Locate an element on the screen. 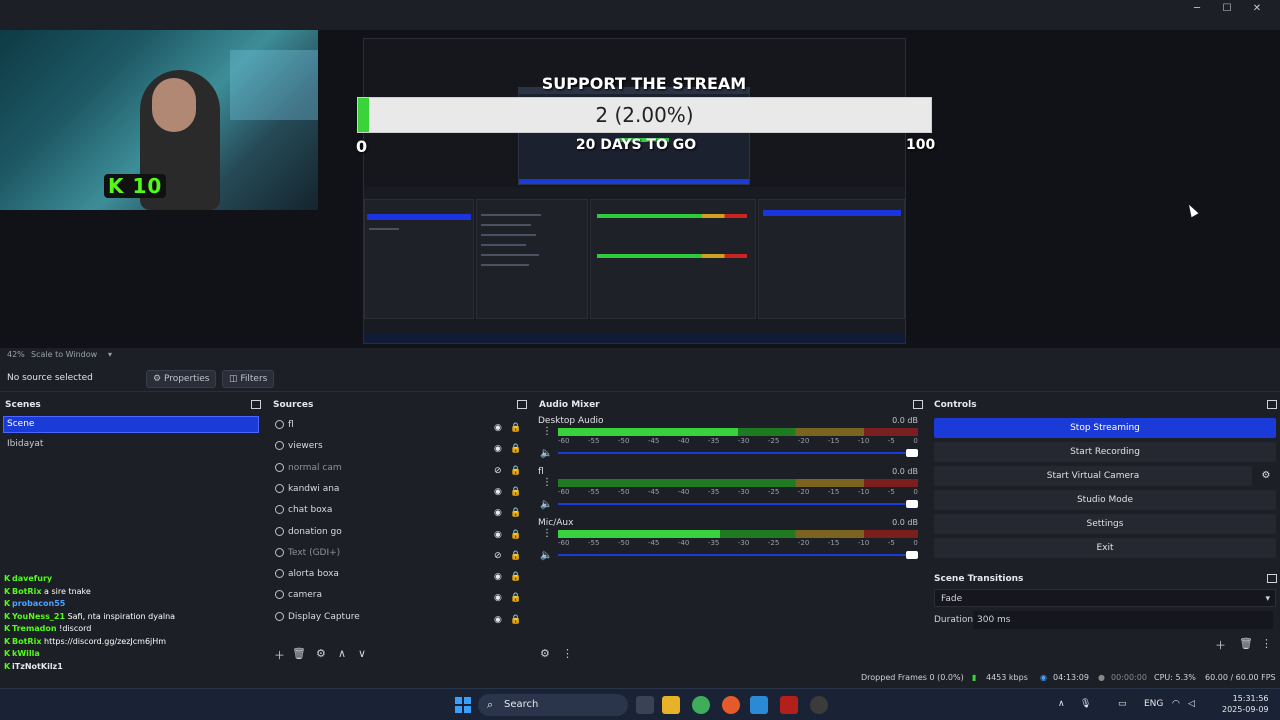  gear-icon: ⚙ is located at coordinates (158, 379).